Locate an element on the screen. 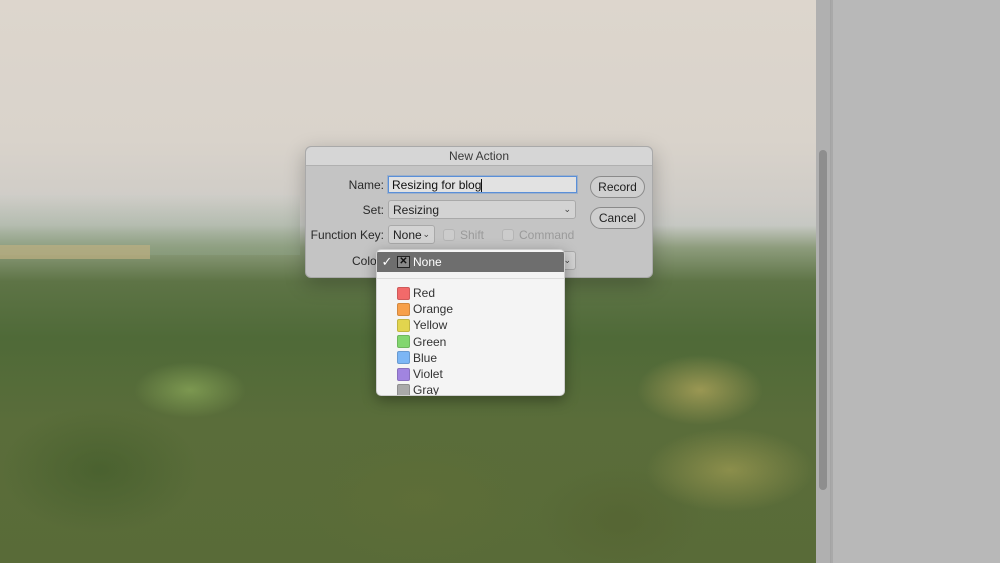 The width and height of the screenshot is (1000, 563). menu-item-label: Red is located at coordinates (424, 293).